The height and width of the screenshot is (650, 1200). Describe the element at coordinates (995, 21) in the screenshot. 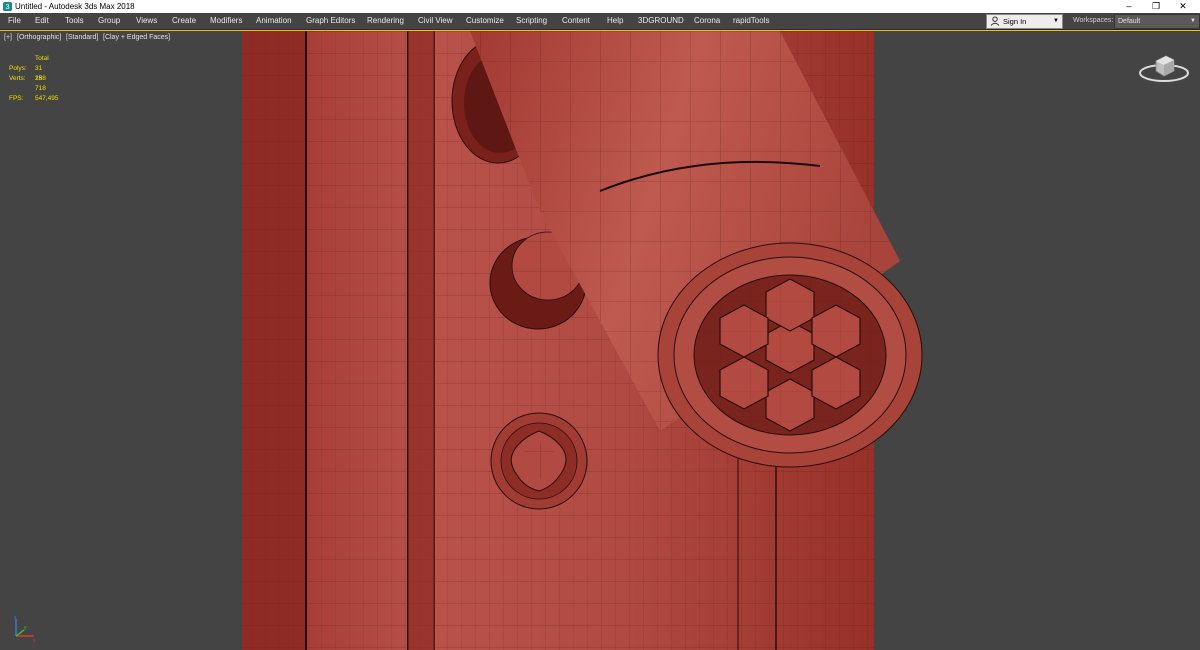

I see `user-icon` at that location.